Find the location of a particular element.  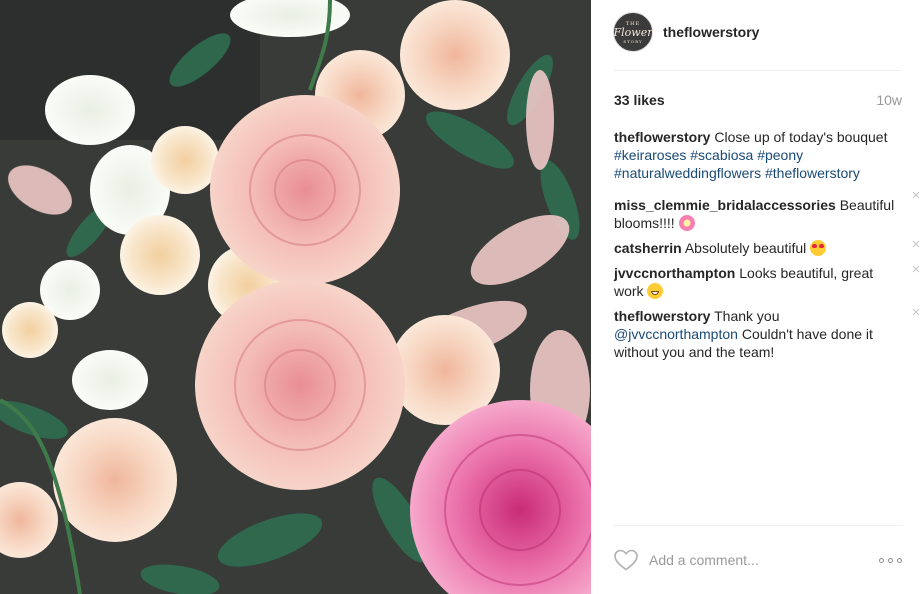

comment-item: × catsherrin Absolutely beautiful is located at coordinates (767, 247).